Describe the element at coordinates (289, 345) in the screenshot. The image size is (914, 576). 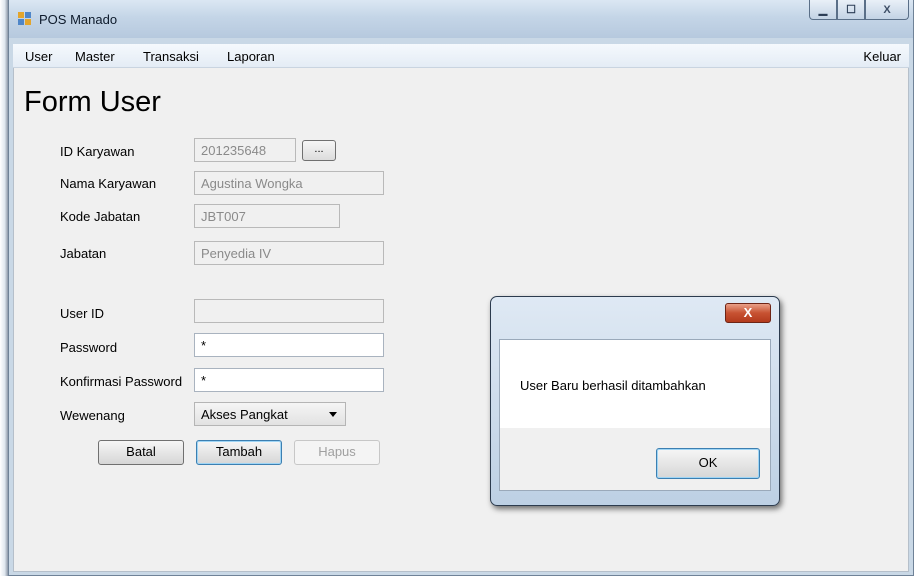
I see `password-field: *` at that location.